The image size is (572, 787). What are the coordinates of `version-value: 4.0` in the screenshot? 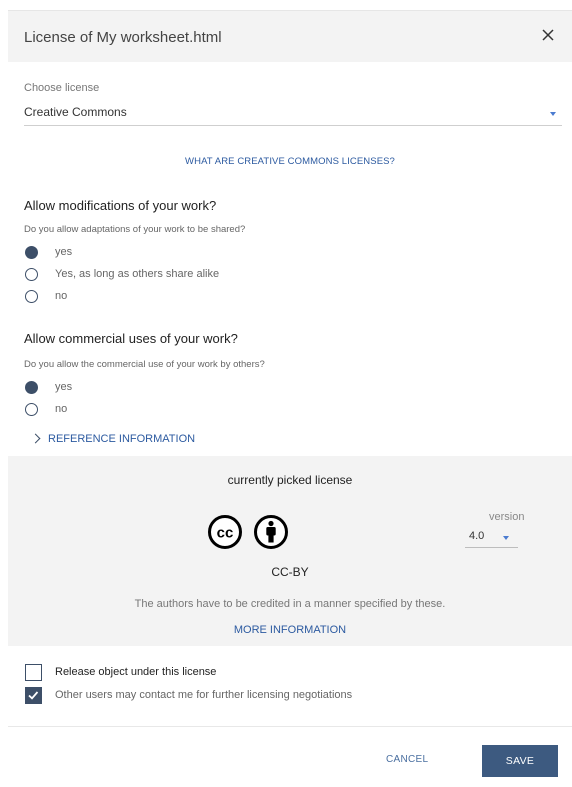 It's located at (477, 536).